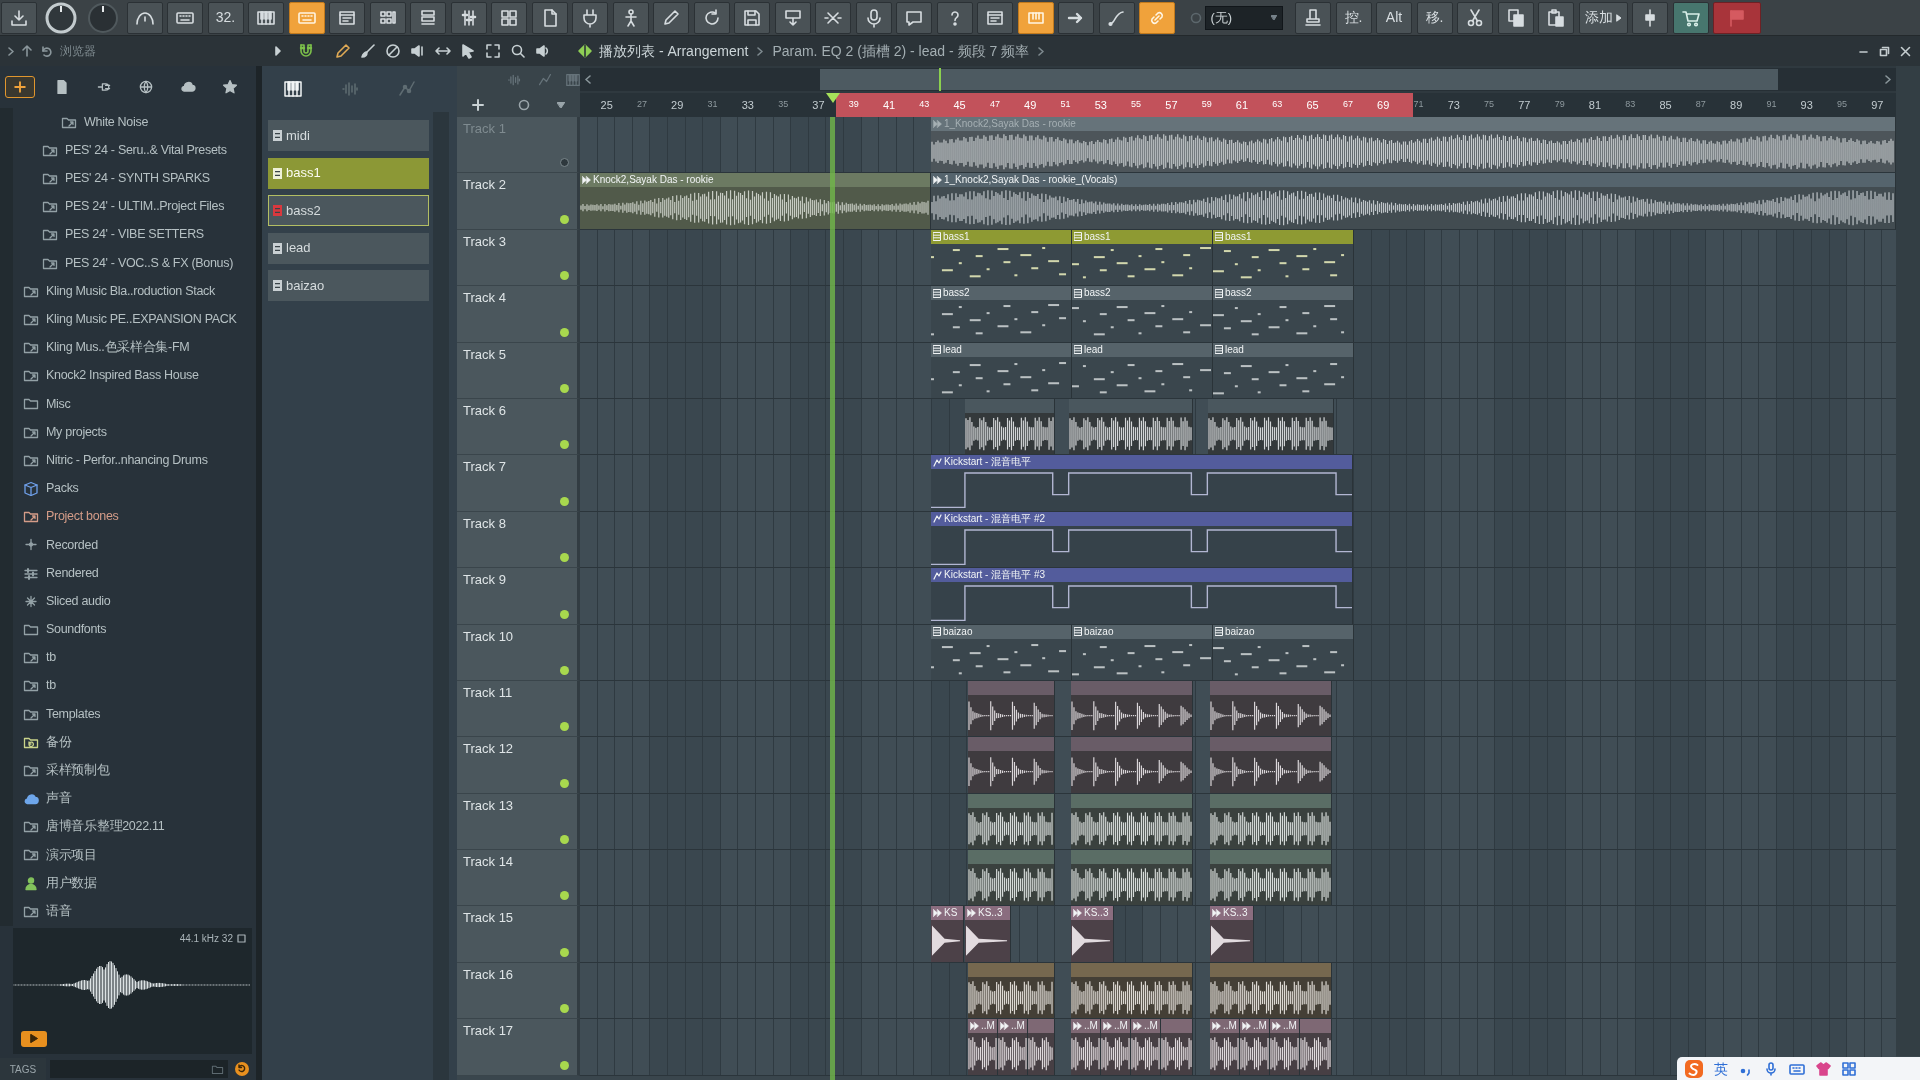  Describe the element at coordinates (134, 883) in the screenshot. I see `browser-item: 用户数据` at that location.